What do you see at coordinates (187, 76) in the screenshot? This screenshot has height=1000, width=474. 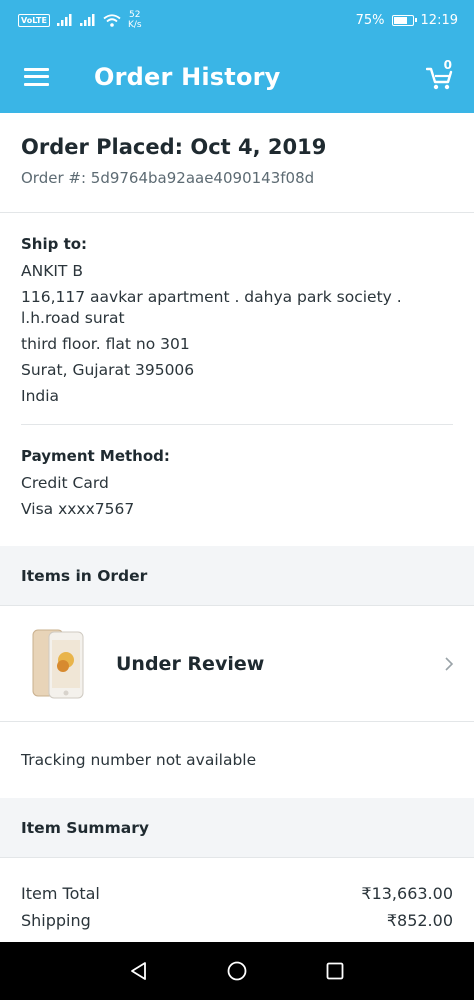 I see `page-title: Order History` at bounding box center [187, 76].